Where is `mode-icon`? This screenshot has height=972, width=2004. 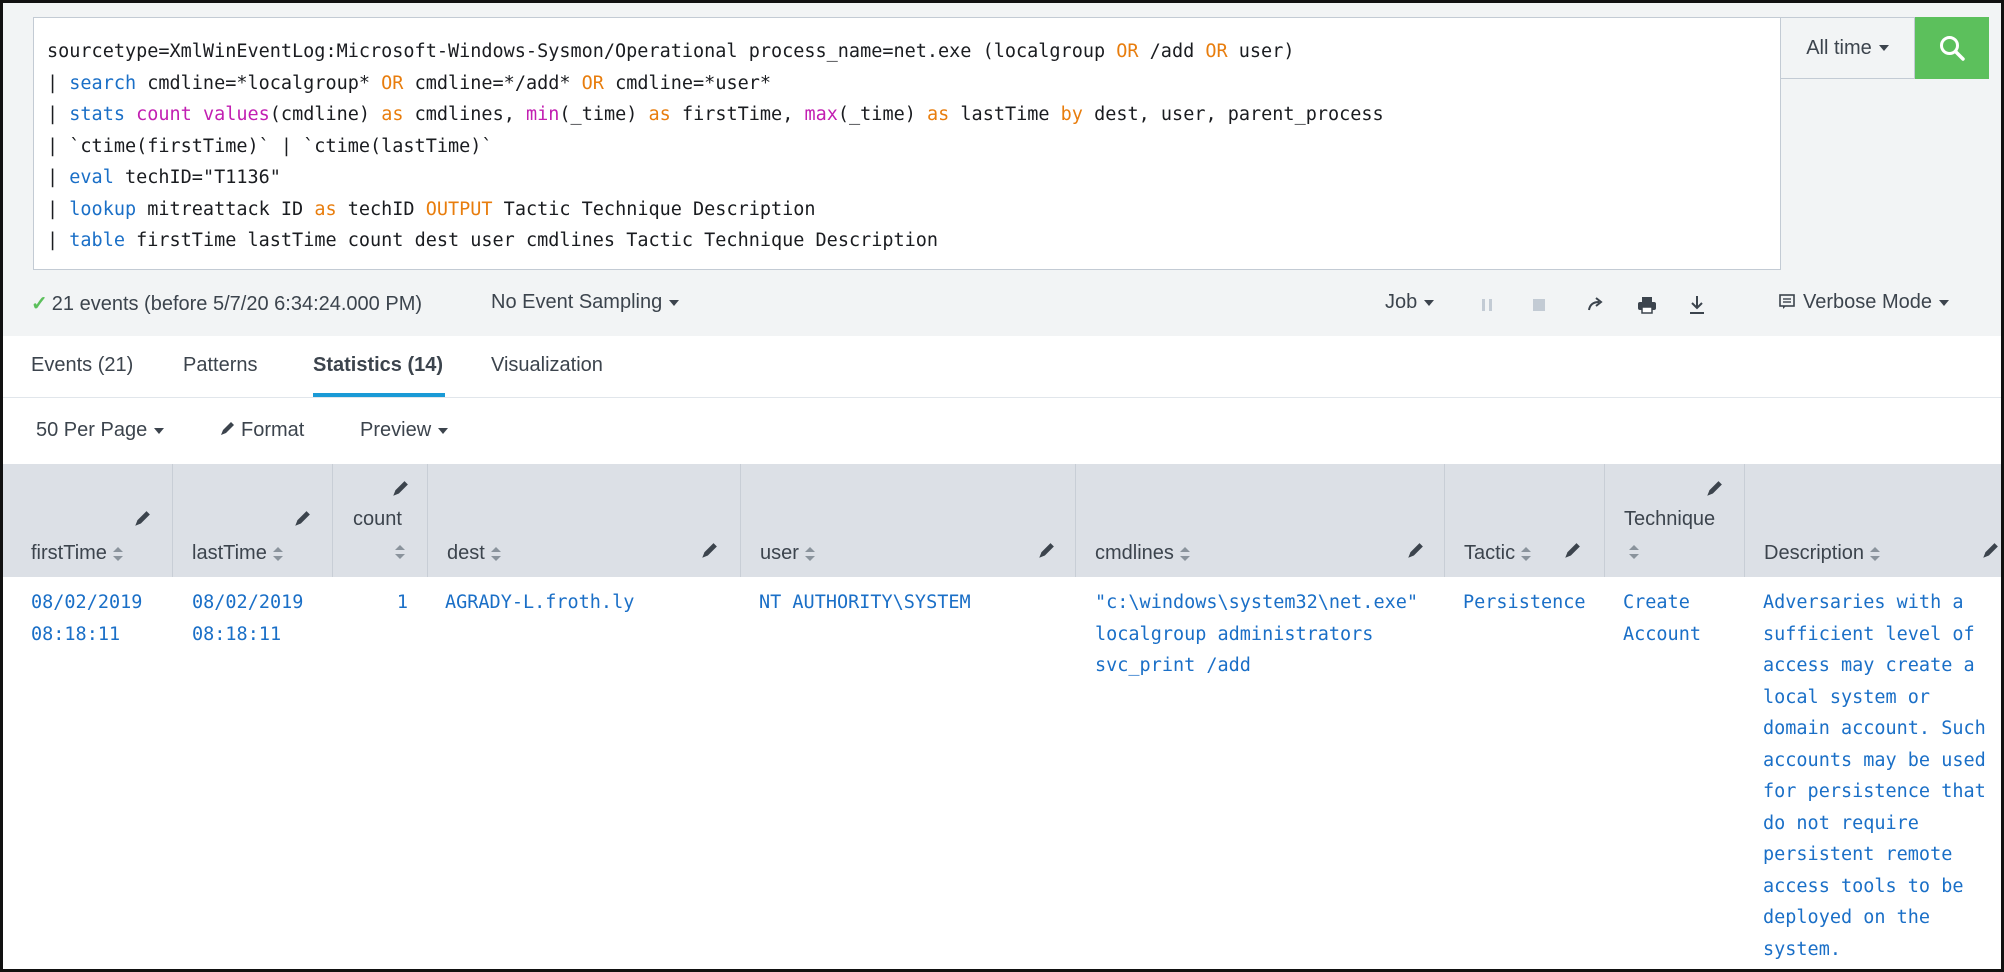
mode-icon is located at coordinates (1787, 301).